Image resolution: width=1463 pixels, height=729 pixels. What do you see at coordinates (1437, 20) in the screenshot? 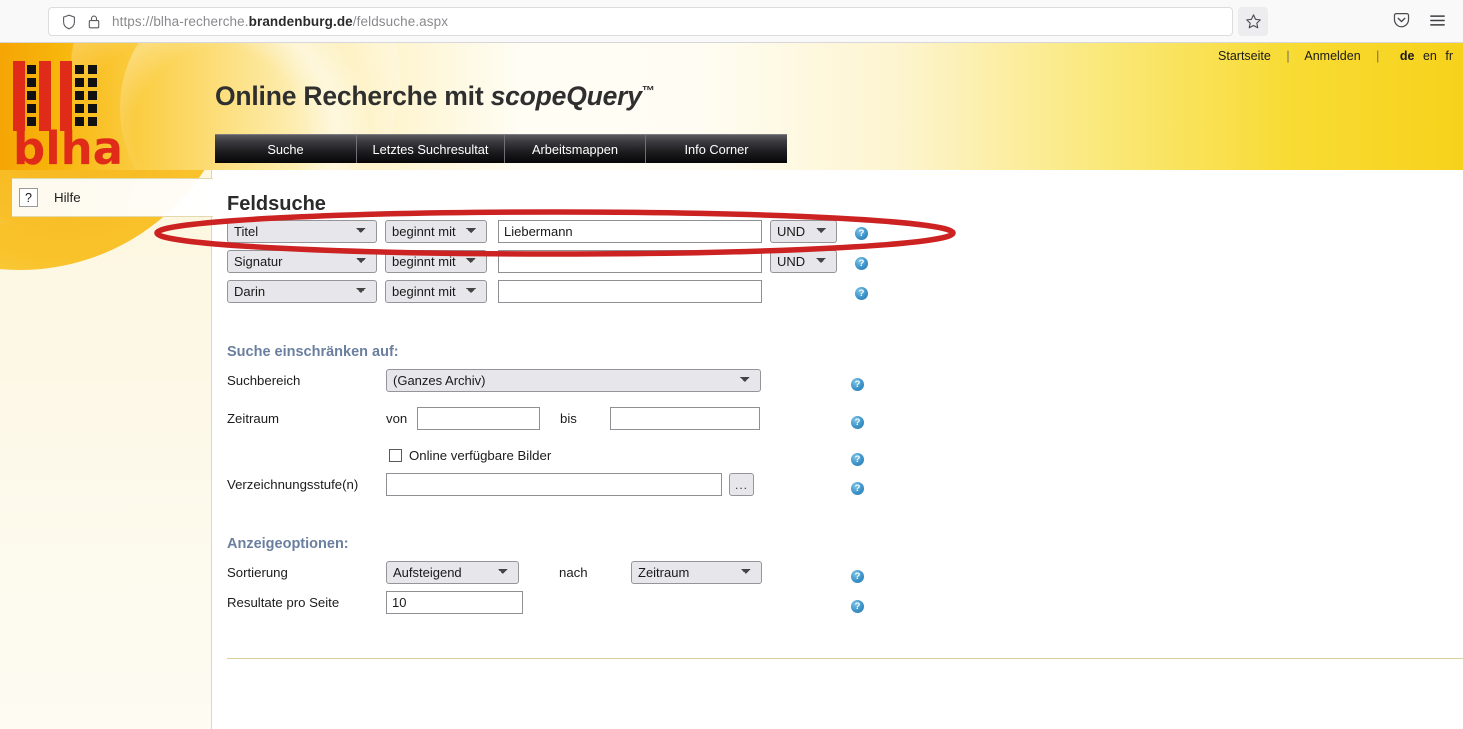
I see `hamburger-menu-icon` at bounding box center [1437, 20].